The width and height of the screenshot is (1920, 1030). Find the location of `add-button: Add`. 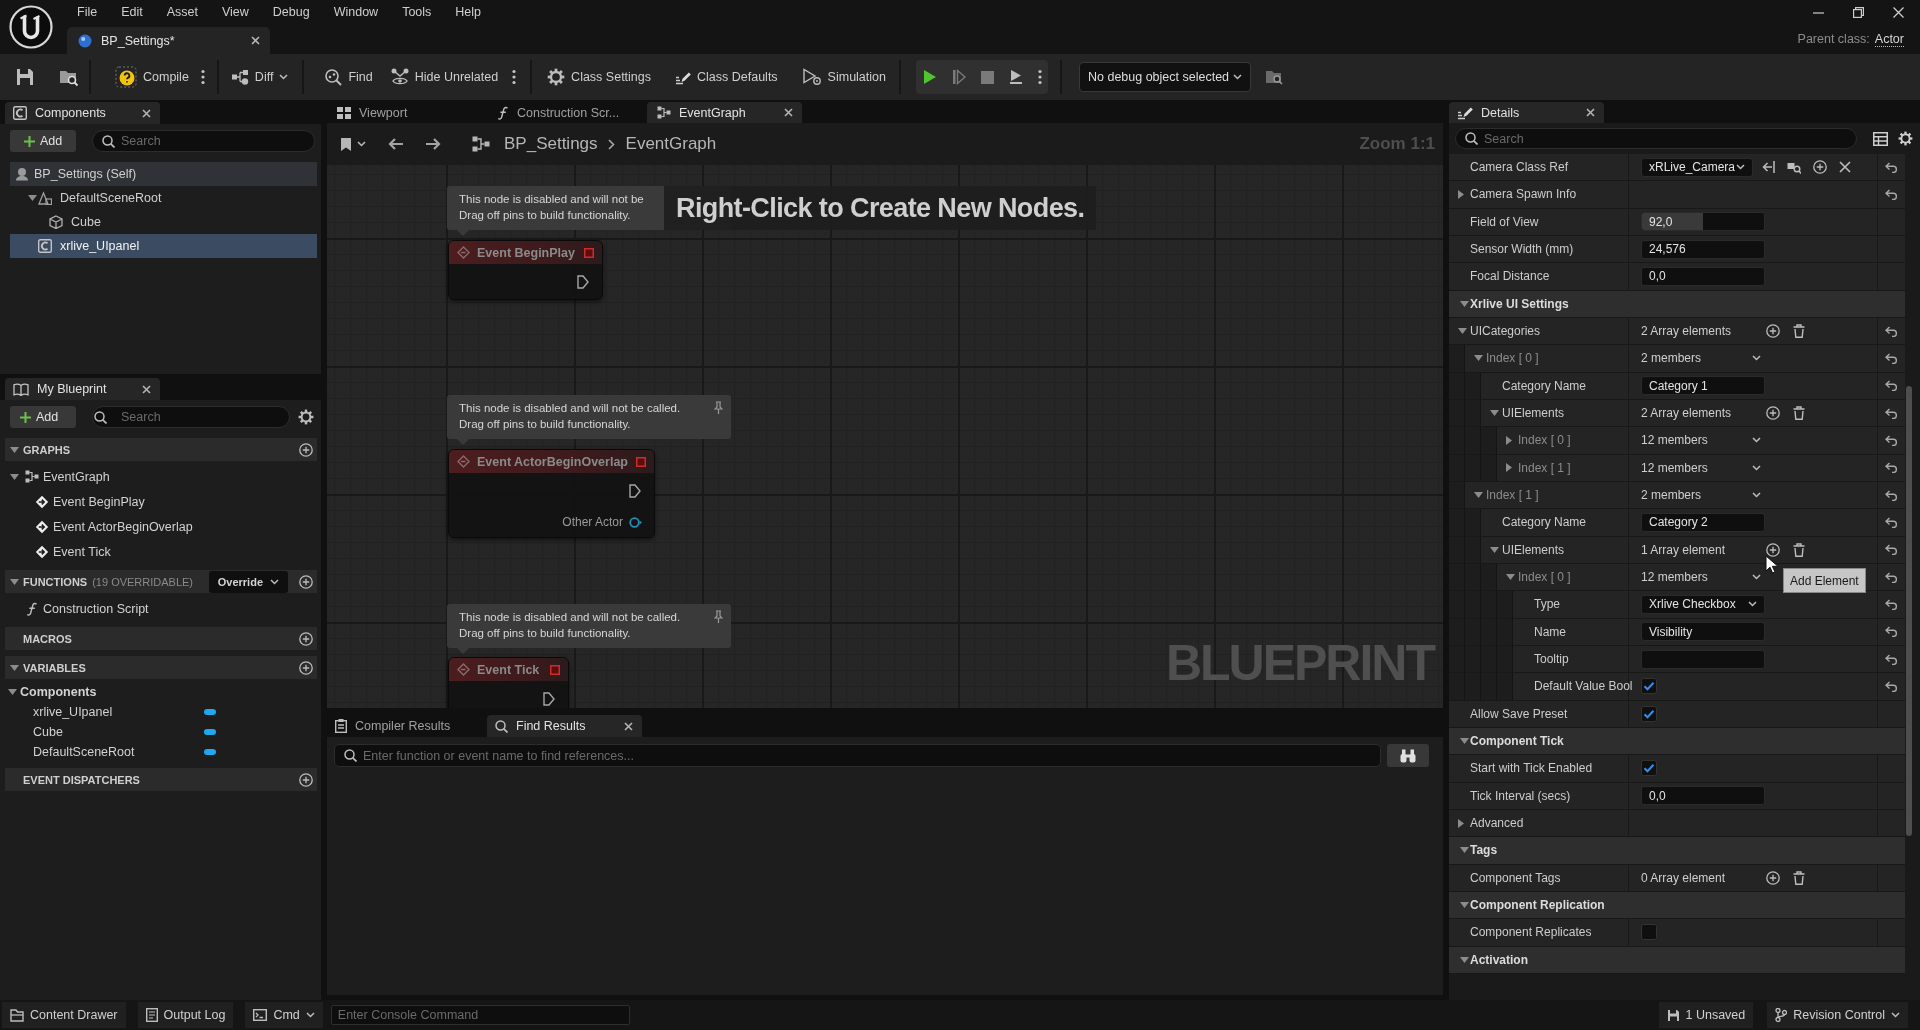

add-button: Add is located at coordinates (43, 141).